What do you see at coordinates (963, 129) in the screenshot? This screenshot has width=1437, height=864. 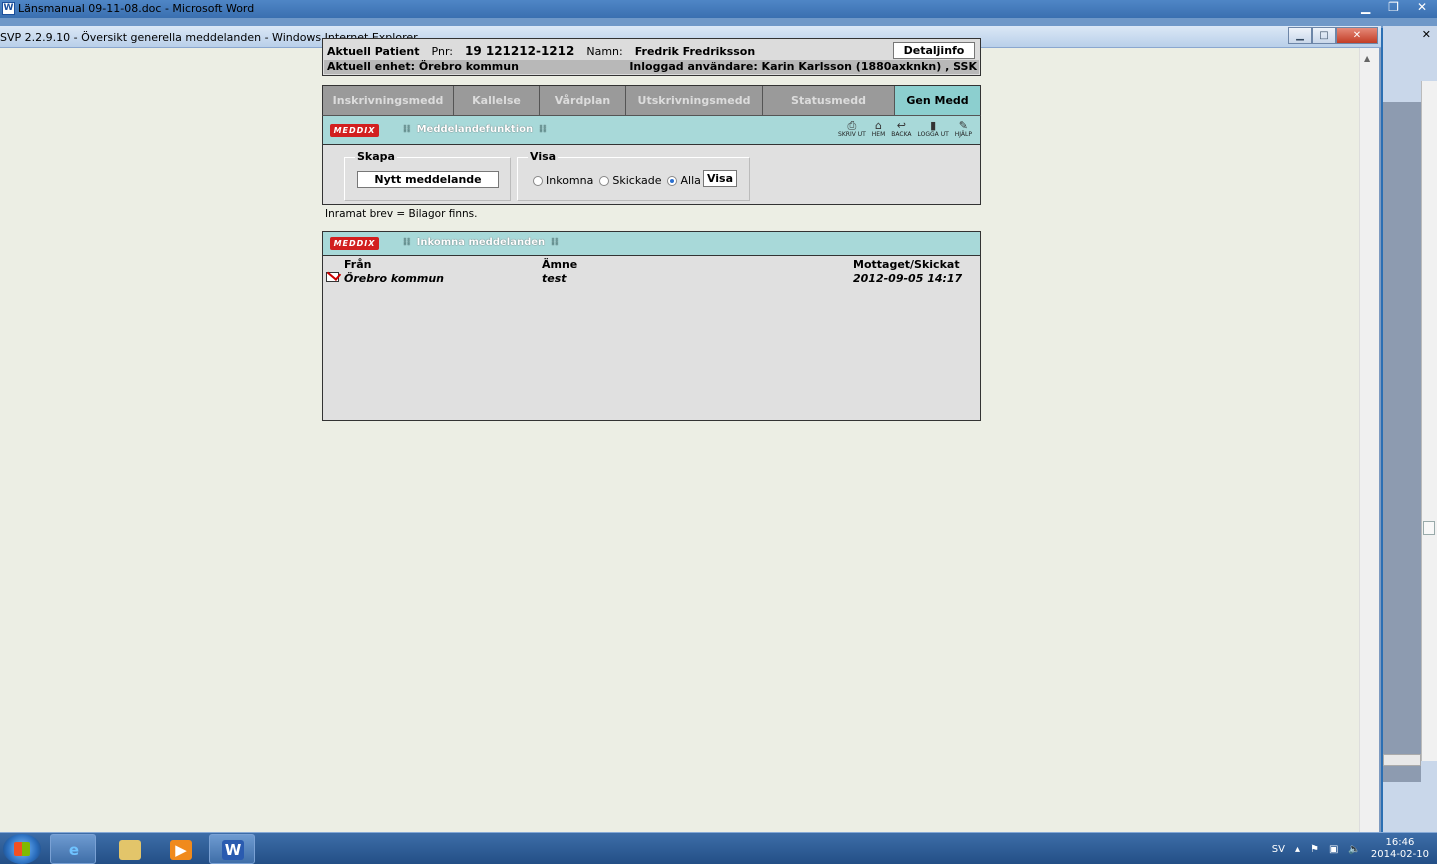 I see `help-button: ✎ HJÄLP` at bounding box center [963, 129].